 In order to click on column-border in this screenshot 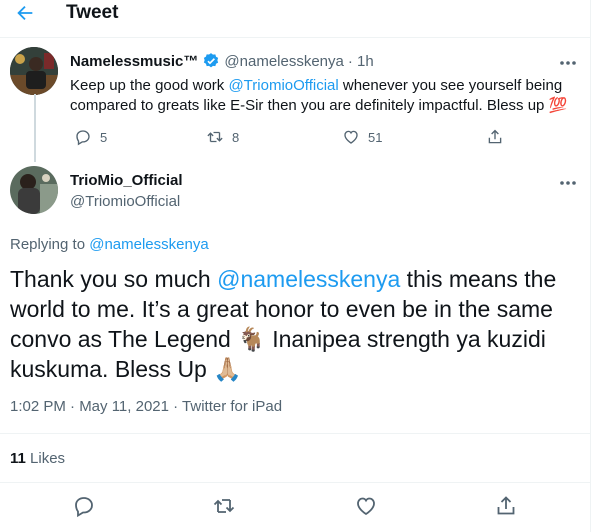, I will do `click(590, 266)`.